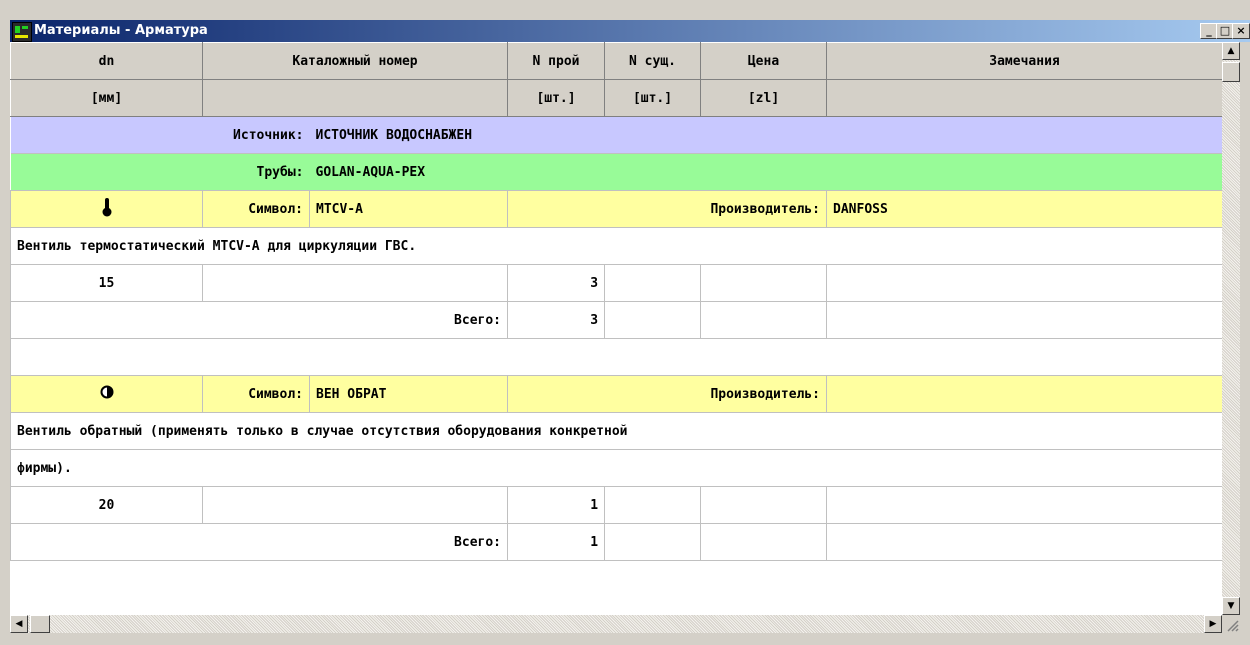  What do you see at coordinates (1024, 394) in the screenshot?
I see `item-manufacturer` at bounding box center [1024, 394].